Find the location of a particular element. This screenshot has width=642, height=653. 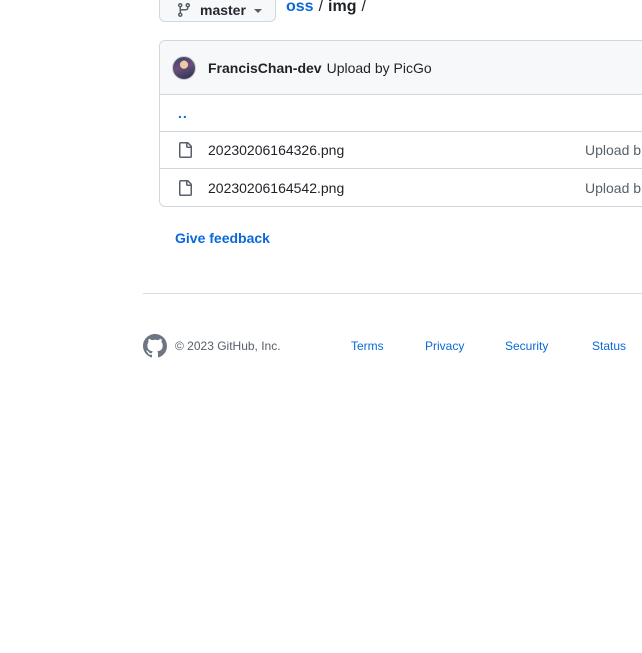

commit-author-link: FrancisChan-dev is located at coordinates (265, 68).